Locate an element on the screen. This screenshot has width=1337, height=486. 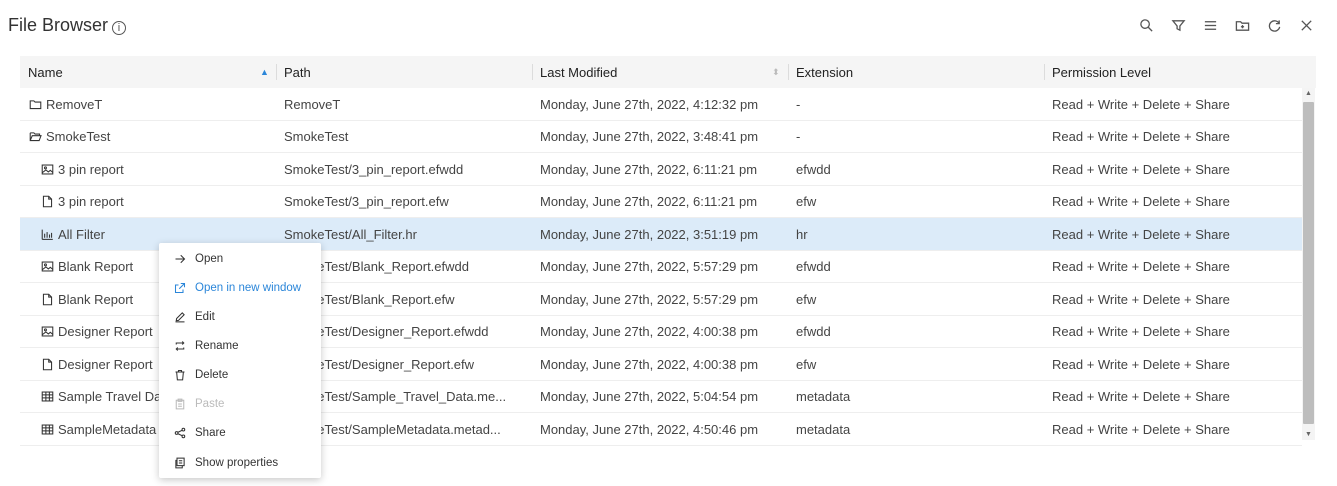
column-header-last-modified: Last Modified is located at coordinates (578, 72).